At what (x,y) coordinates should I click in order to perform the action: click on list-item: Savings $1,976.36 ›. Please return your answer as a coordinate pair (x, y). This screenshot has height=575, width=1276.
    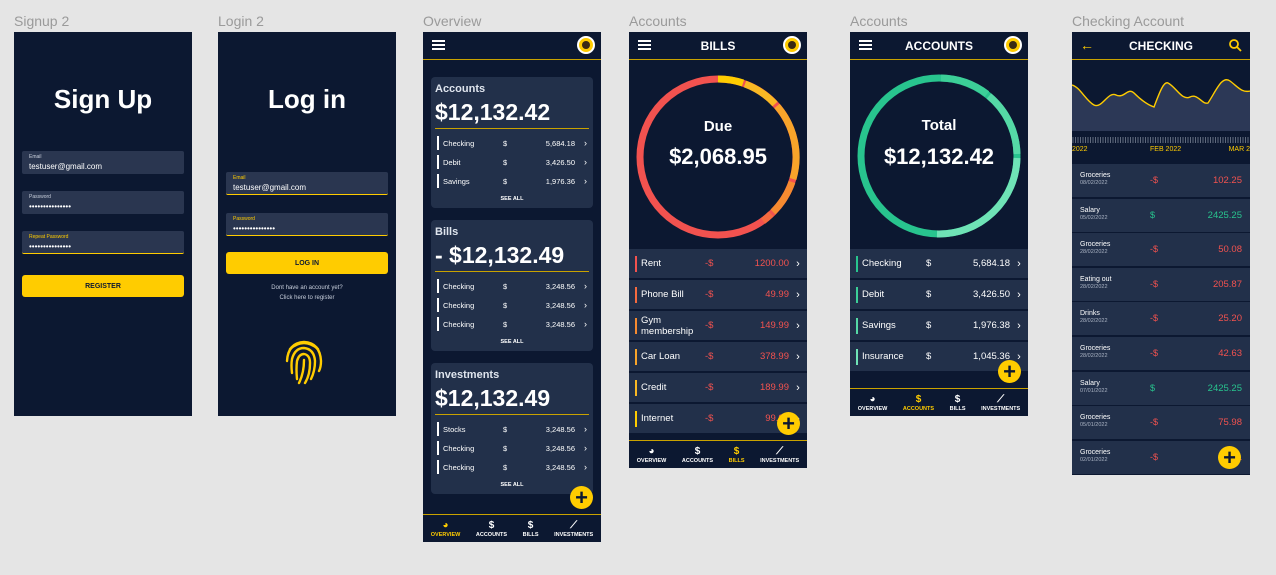
    Looking at the image, I should click on (512, 181).